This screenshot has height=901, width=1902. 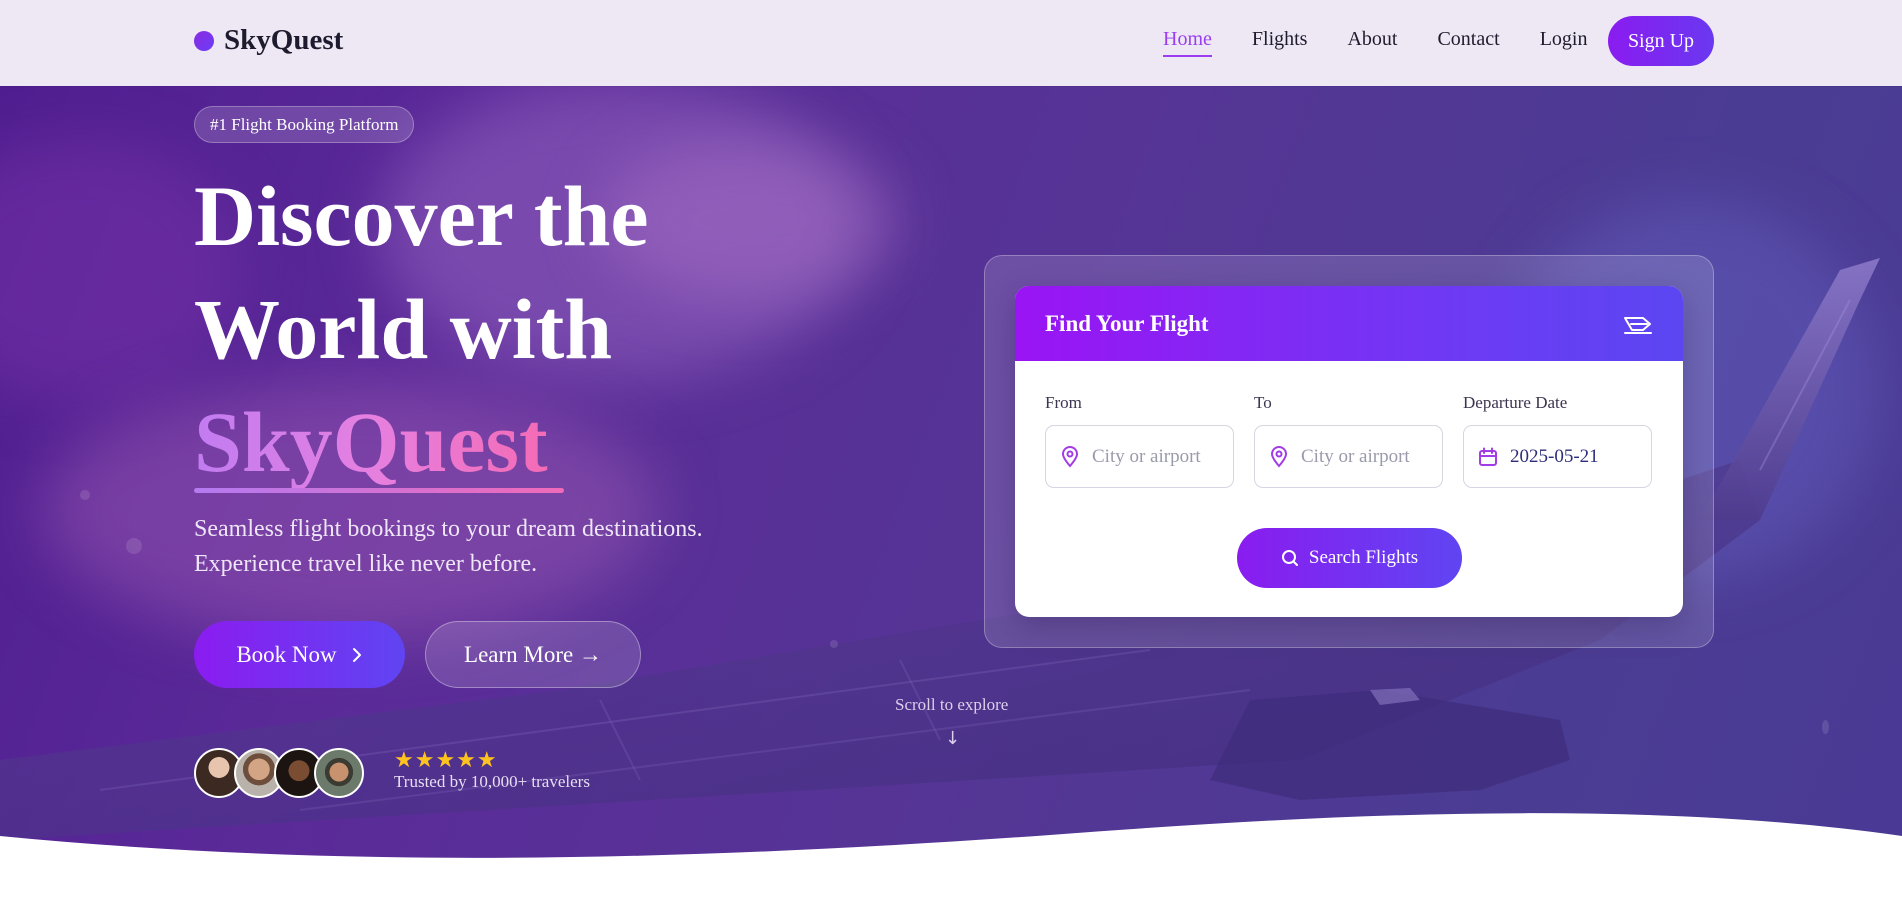 I want to click on from-input-box, so click(x=1139, y=456).